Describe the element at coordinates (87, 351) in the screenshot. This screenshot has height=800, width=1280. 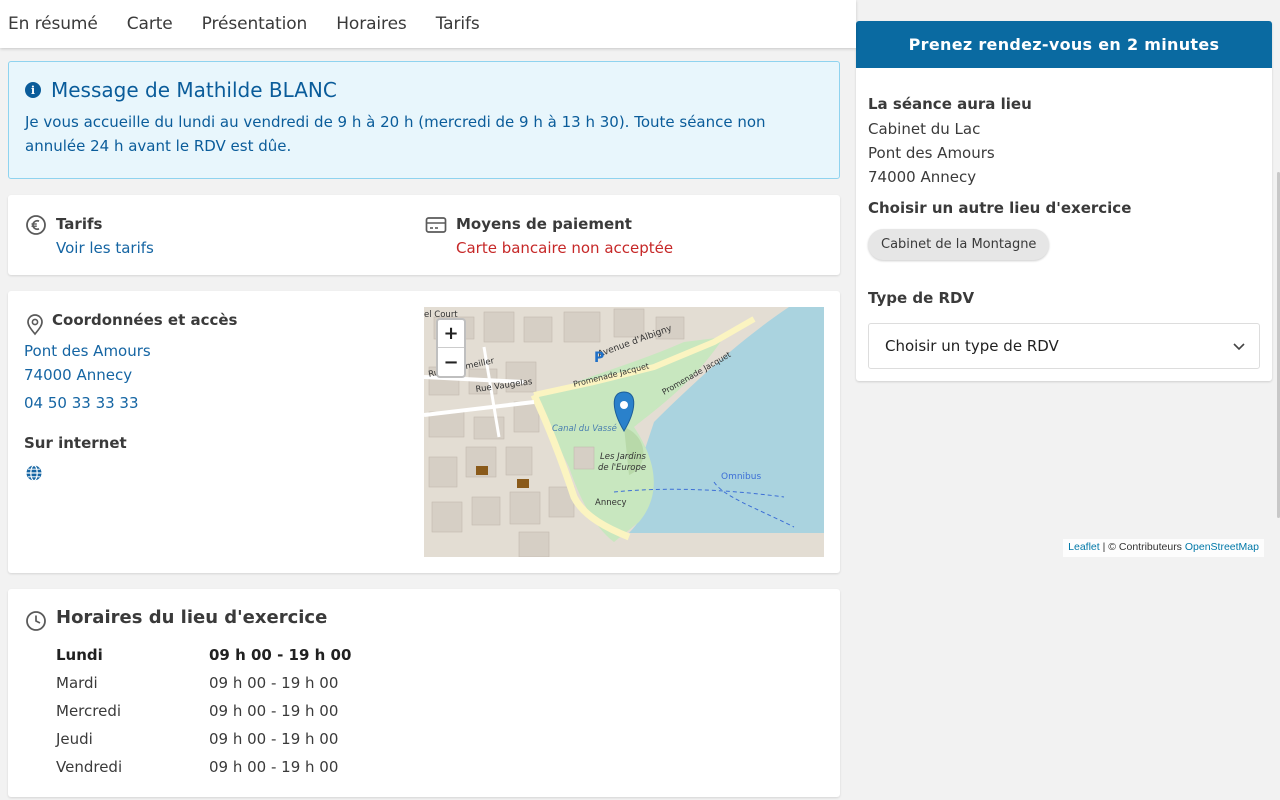
I see `address-line1: Pont des Amours` at that location.